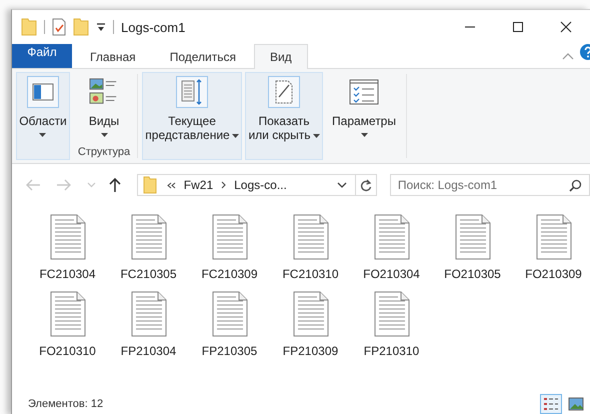 This screenshot has width=590, height=414. What do you see at coordinates (284, 116) in the screenshot?
I see `show-hide-button: Показать или скрыть` at bounding box center [284, 116].